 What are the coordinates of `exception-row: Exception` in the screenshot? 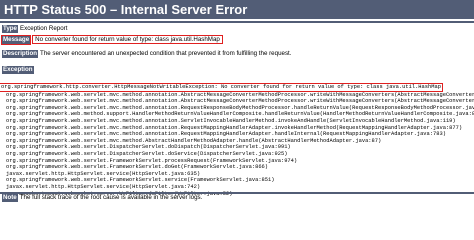 It's located at (19, 70).